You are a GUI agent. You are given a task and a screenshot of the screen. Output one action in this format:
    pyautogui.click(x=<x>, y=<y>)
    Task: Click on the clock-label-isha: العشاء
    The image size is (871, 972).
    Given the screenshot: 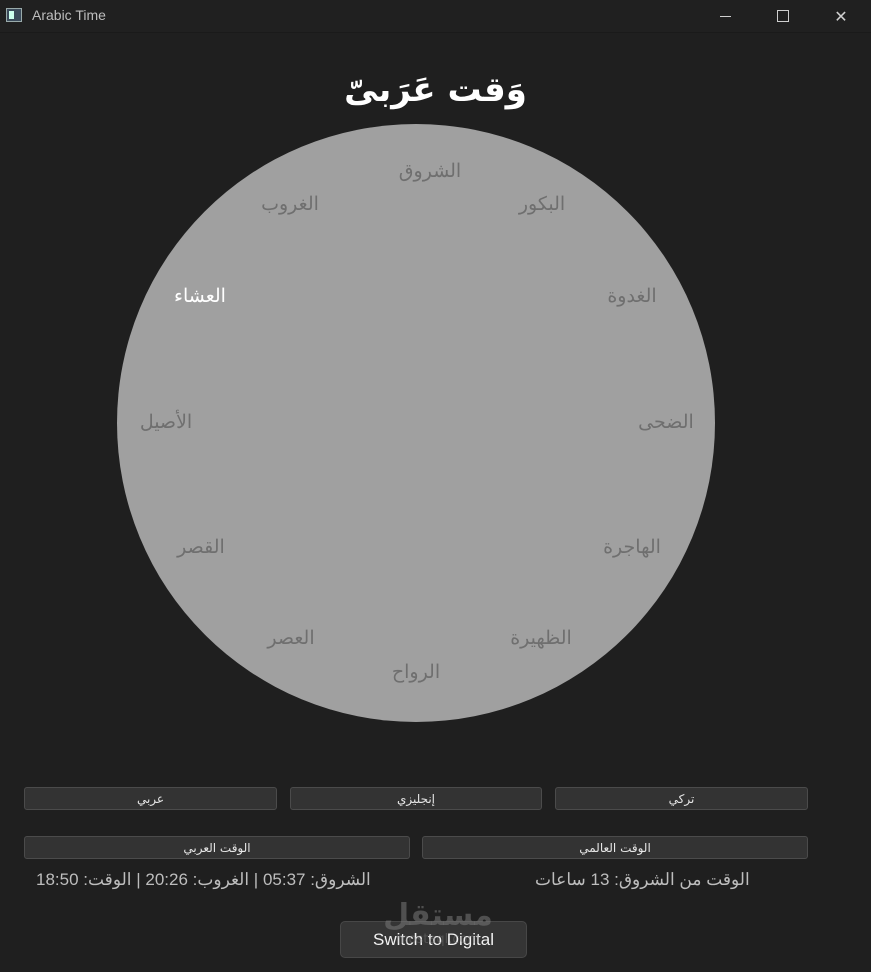 What is the action you would take?
    pyautogui.click(x=200, y=296)
    